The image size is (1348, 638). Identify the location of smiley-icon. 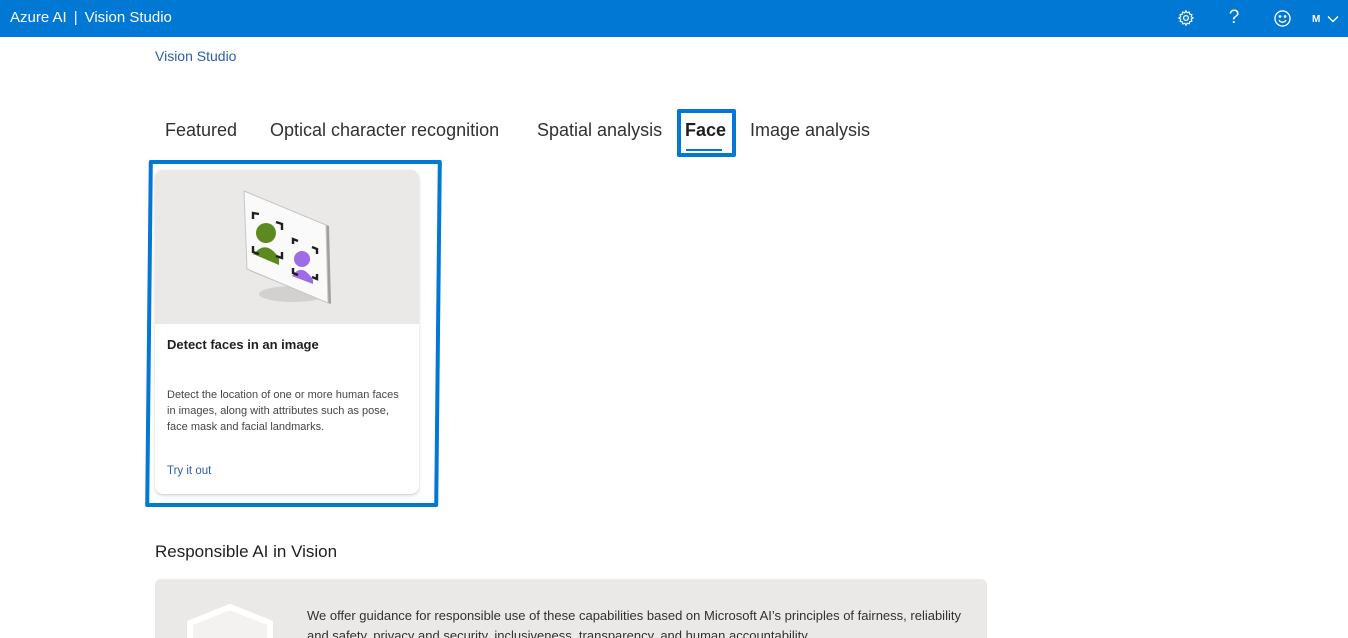
(1282, 18).